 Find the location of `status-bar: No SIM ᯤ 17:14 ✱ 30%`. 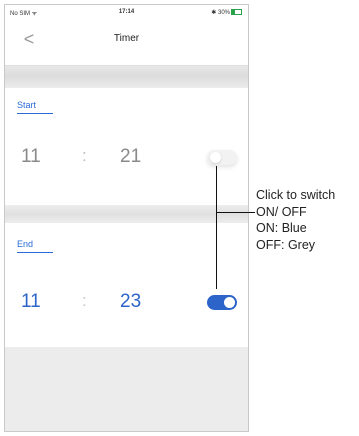

status-bar: No SIM ᯤ 17:14 ✱ 30% is located at coordinates (126, 12).